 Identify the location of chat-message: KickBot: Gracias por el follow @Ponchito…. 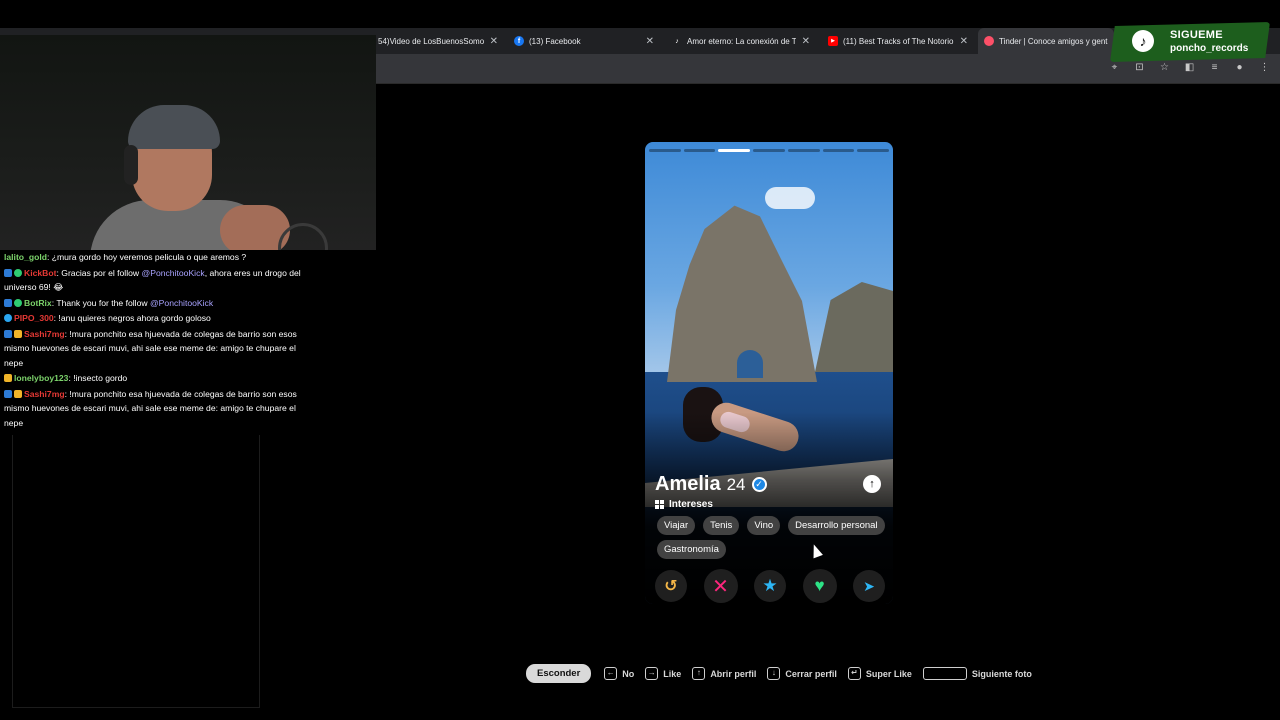
(154, 280).